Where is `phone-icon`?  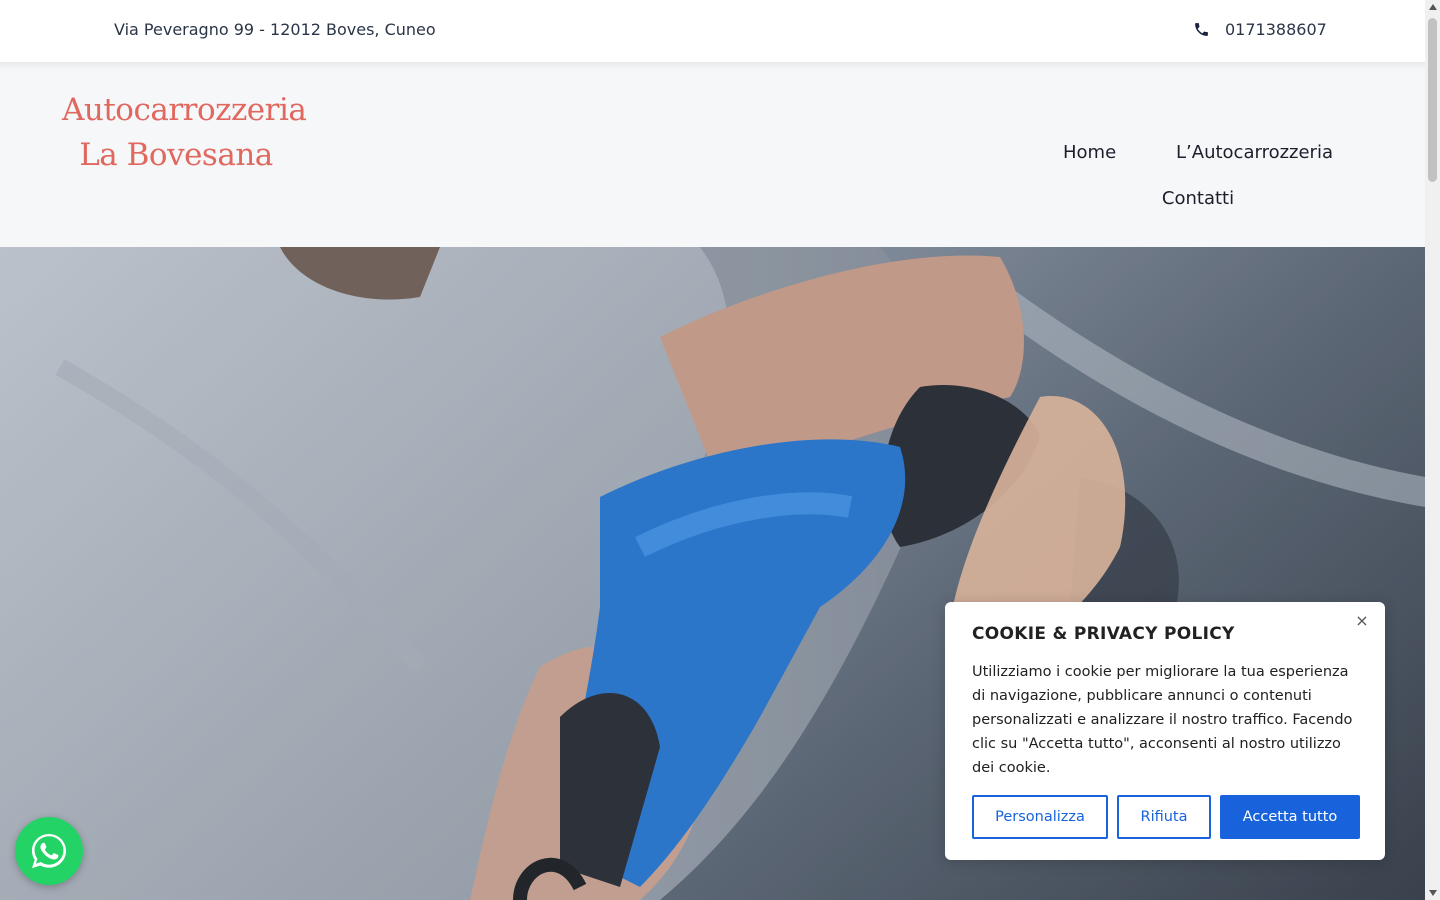 phone-icon is located at coordinates (1201, 29).